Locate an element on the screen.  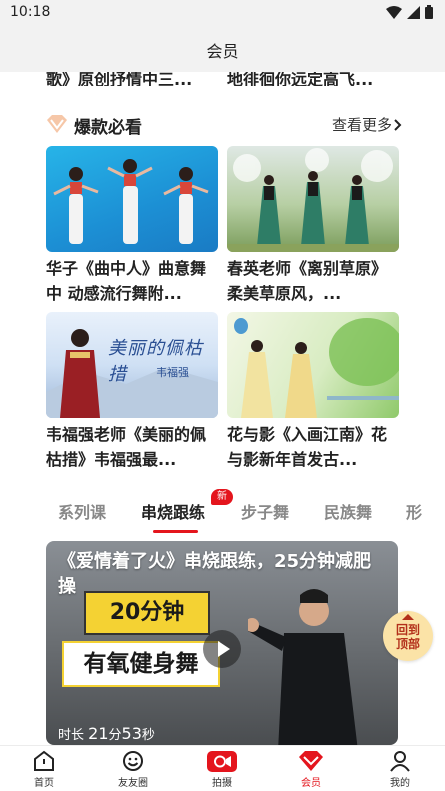
nav-item-vip: 会员 is located at coordinates (311, 768).